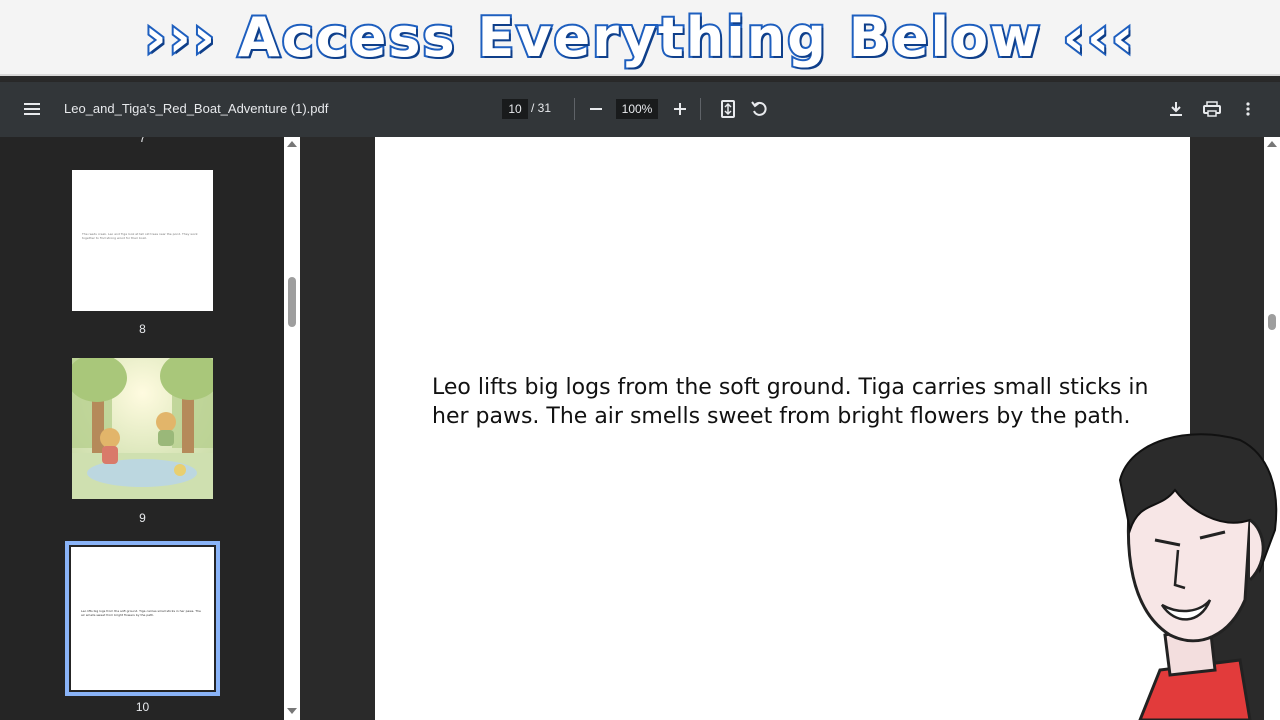 Image resolution: width=1280 pixels, height=720 pixels. Describe the element at coordinates (515, 109) in the screenshot. I see `page-number-input: 10` at that location.